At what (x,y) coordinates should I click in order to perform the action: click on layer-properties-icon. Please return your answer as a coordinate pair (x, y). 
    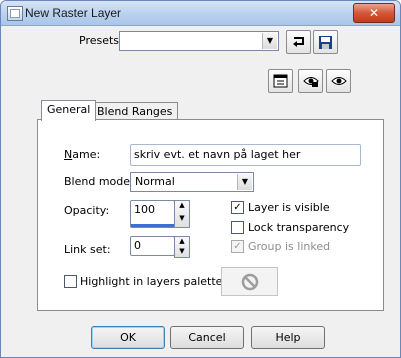
    Looking at the image, I should click on (280, 81).